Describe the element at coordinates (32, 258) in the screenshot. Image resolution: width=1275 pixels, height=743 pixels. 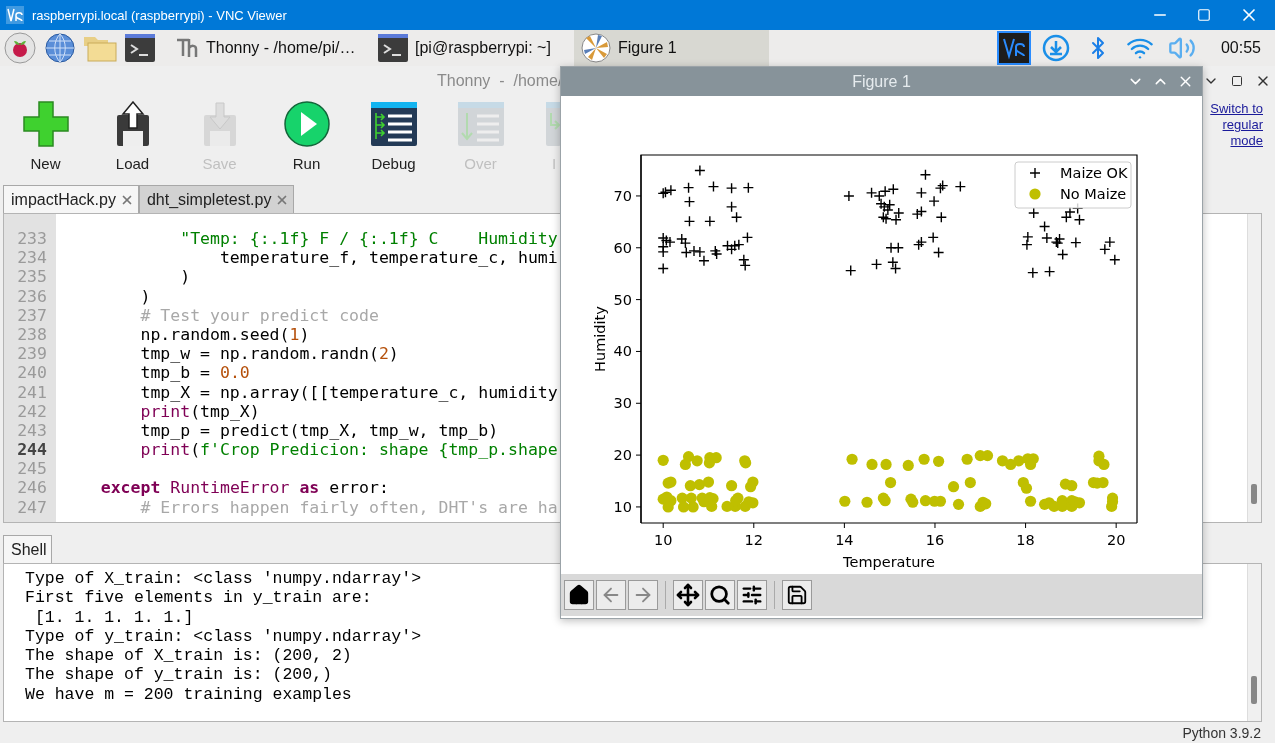
I see `line-number: 234` at that location.